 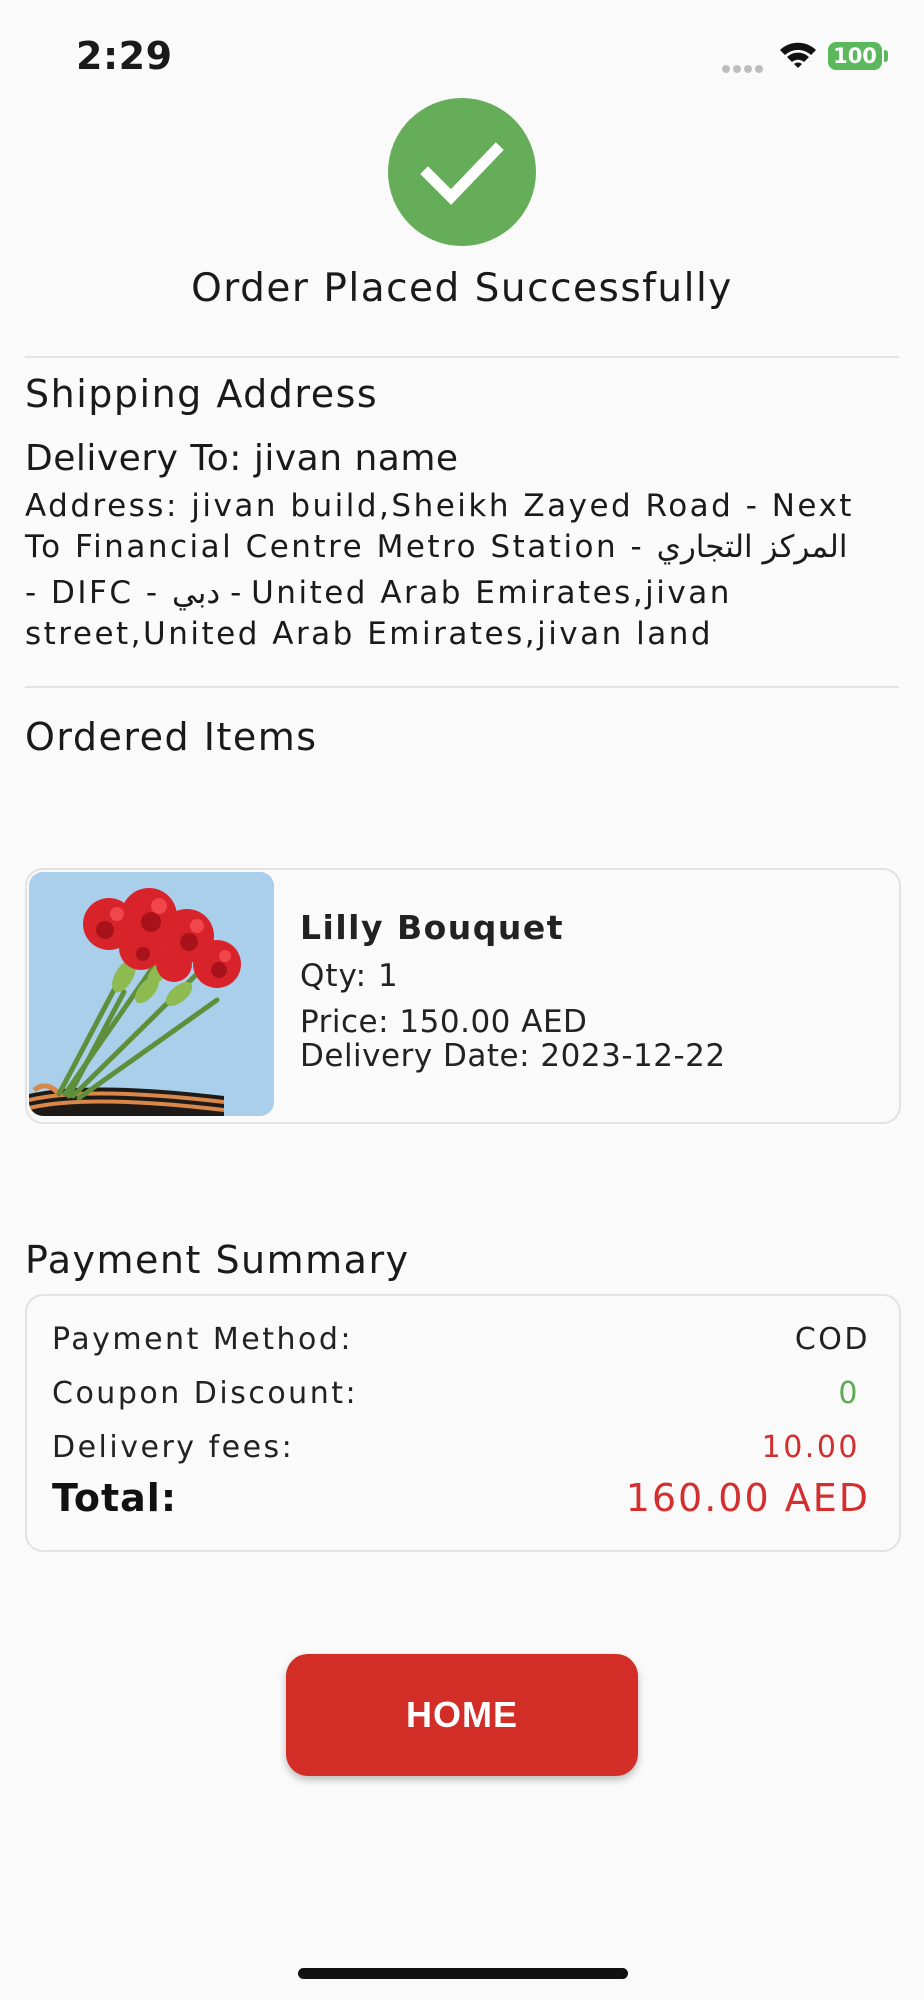 I want to click on delivery-to: Delivery To: jivan name, so click(x=242, y=458).